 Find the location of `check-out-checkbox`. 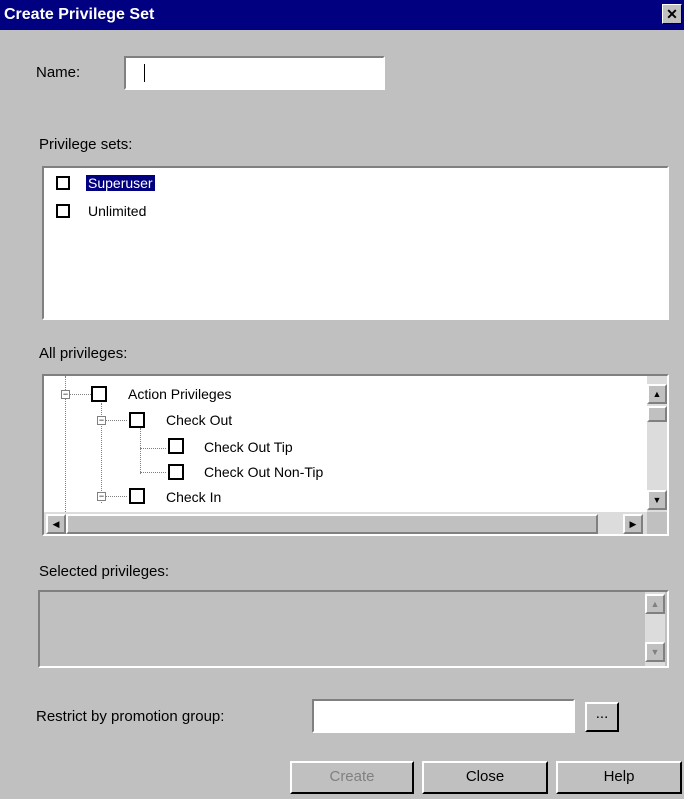

check-out-checkbox is located at coordinates (137, 420).